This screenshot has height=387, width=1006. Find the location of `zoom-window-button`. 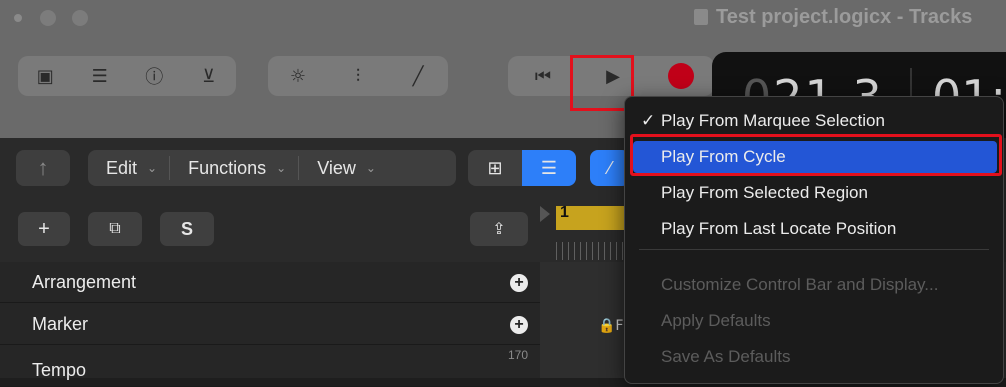

zoom-window-button is located at coordinates (80, 18).